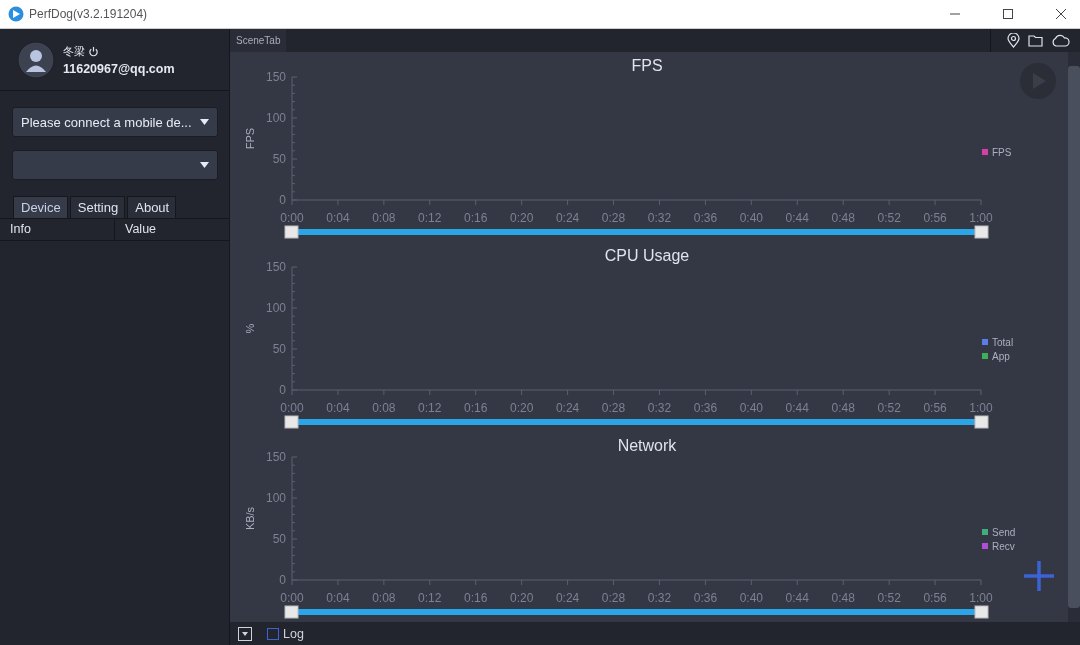  Describe the element at coordinates (273, 633) in the screenshot. I see `log-checkbox` at that location.